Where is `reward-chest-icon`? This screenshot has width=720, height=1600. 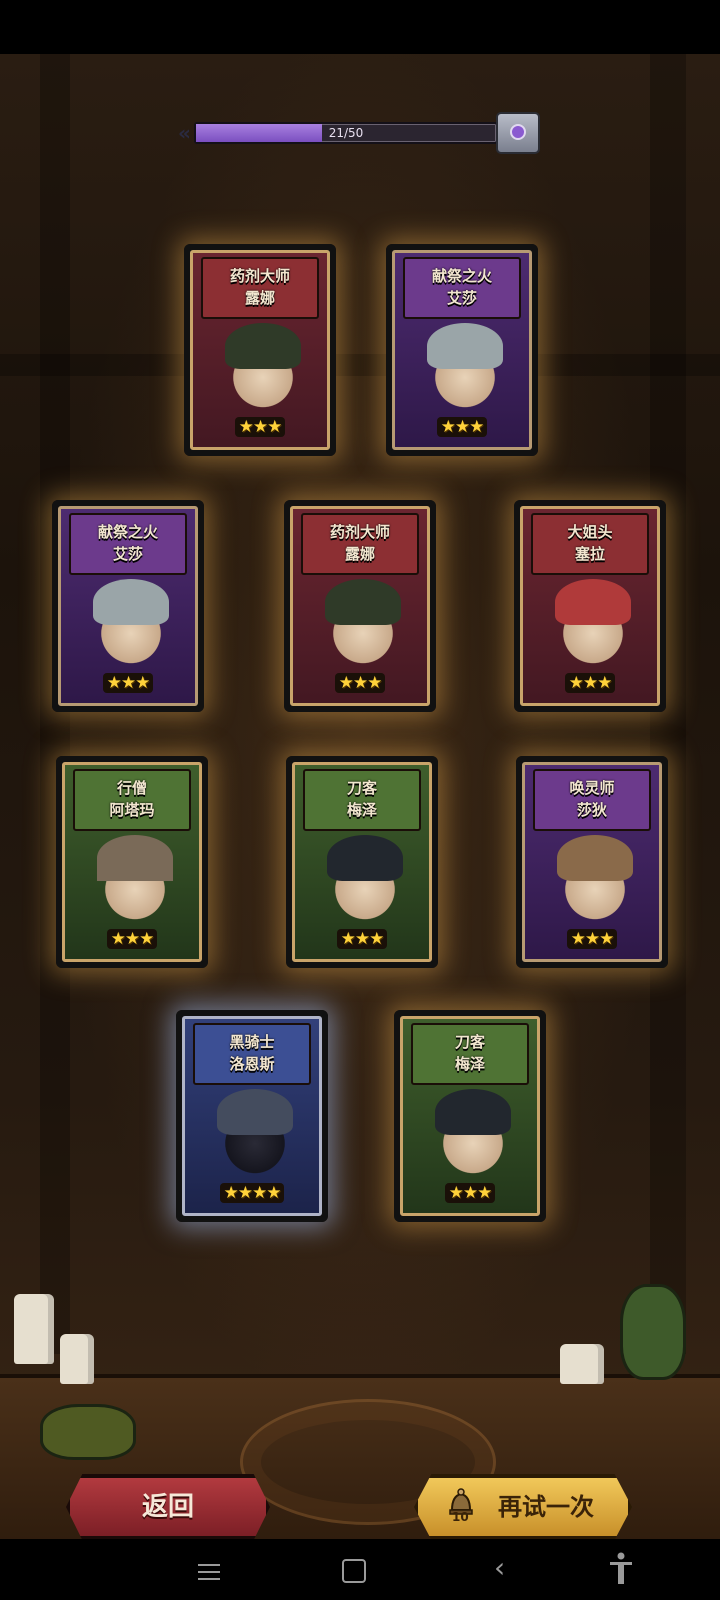
reward-chest-icon is located at coordinates (518, 133).